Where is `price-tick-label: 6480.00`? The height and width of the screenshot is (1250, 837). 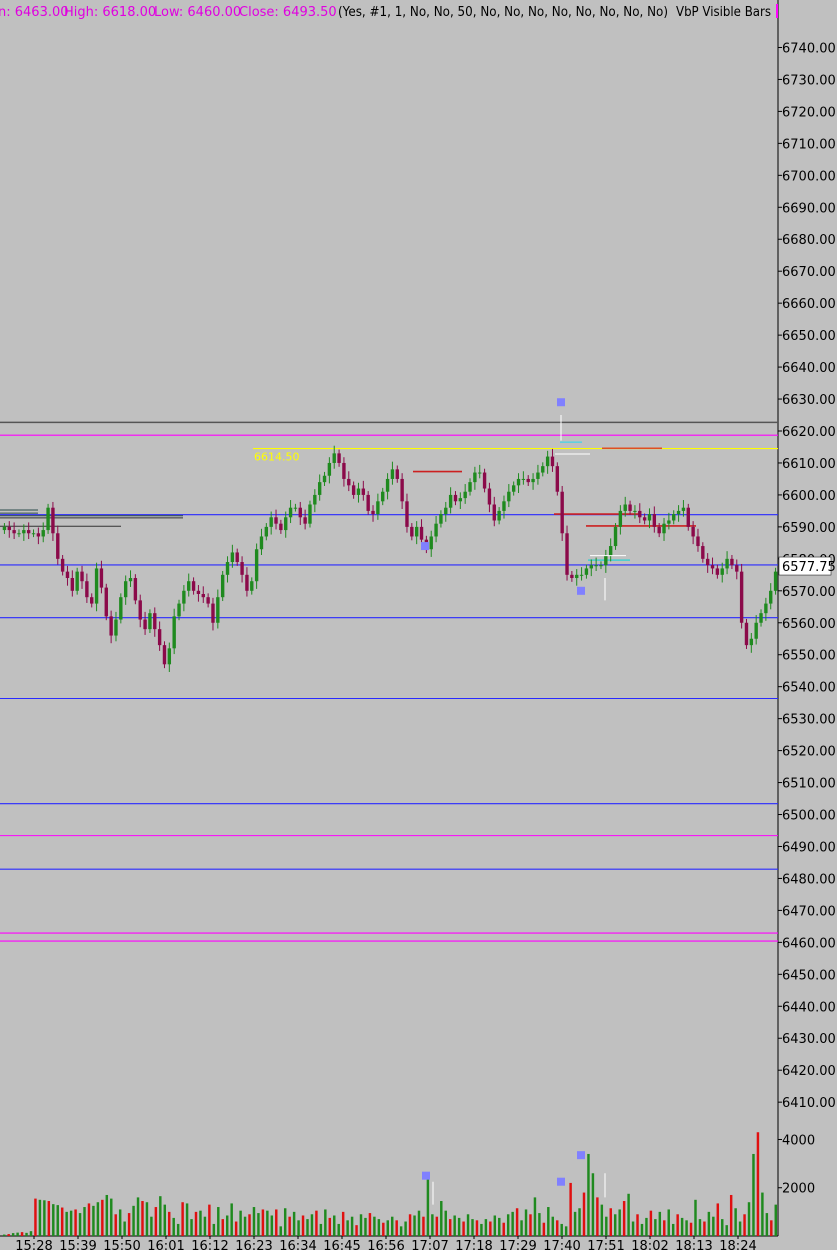
price-tick-label: 6480.00 is located at coordinates (809, 879).